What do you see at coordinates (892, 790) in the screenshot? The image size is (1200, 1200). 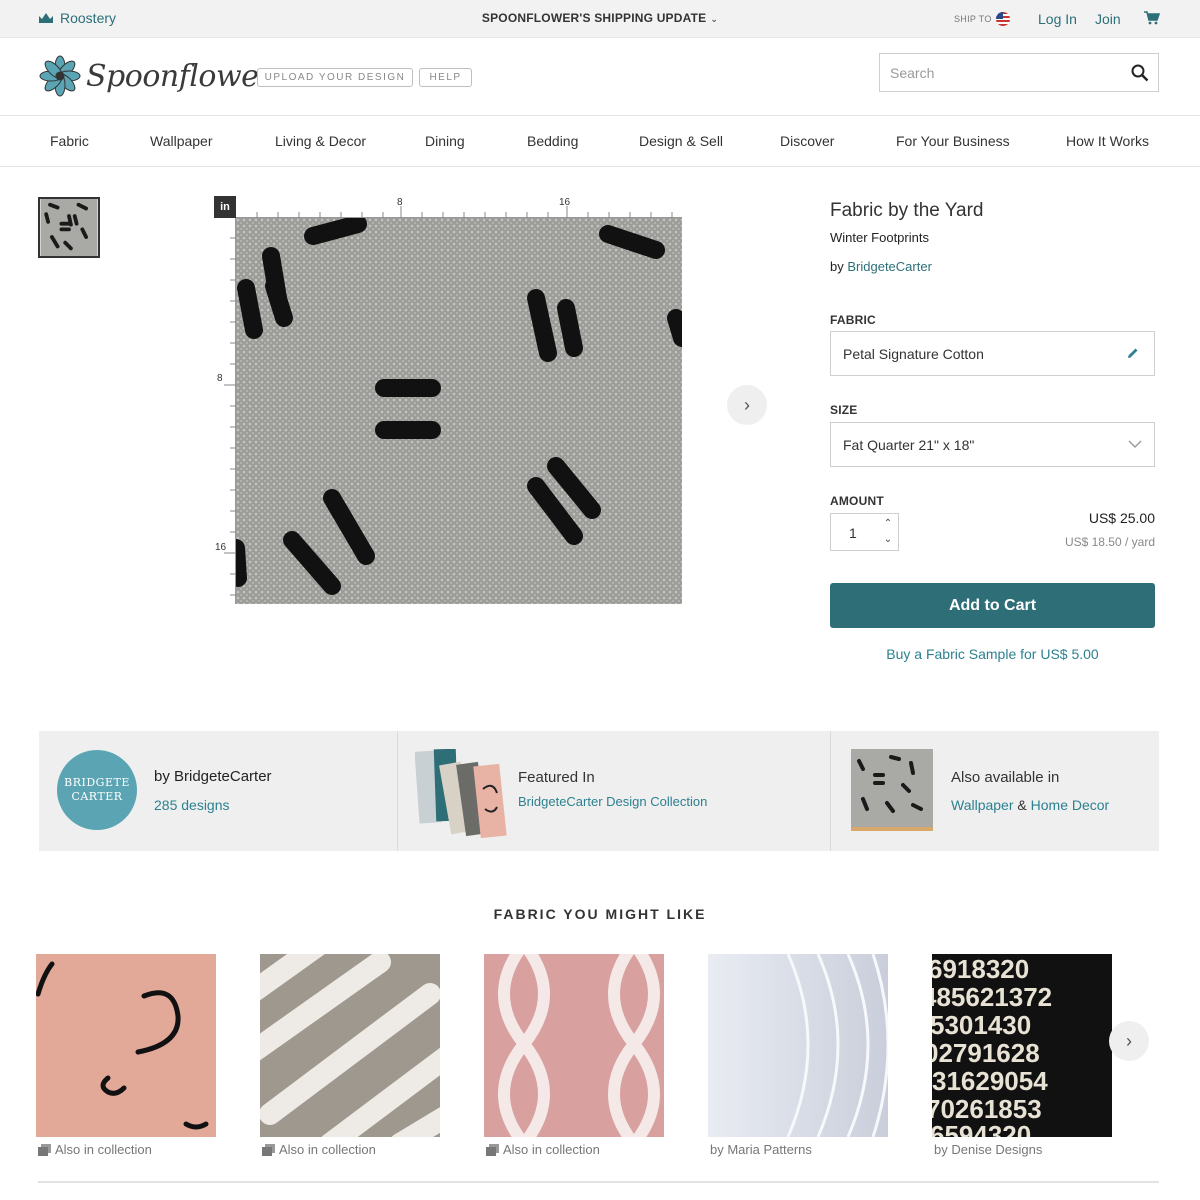 I see `wallpaper-preview-image` at bounding box center [892, 790].